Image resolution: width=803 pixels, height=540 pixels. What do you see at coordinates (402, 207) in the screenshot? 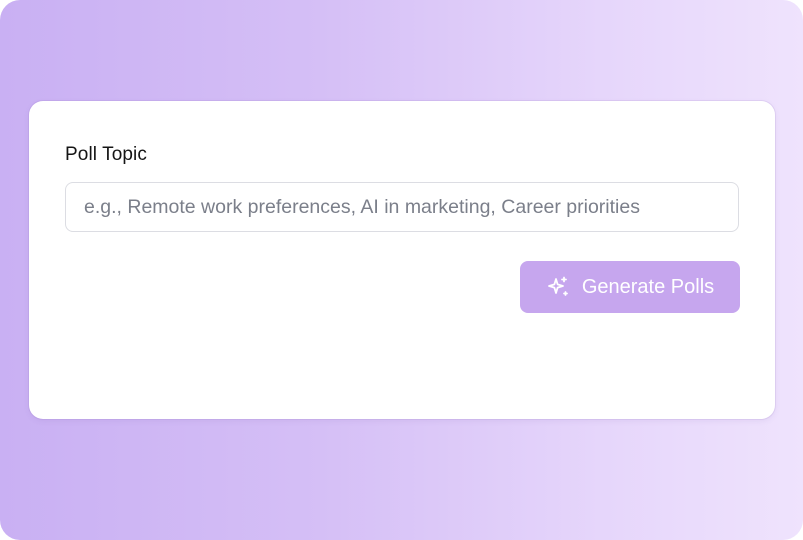
I see `poll-topic-input` at bounding box center [402, 207].